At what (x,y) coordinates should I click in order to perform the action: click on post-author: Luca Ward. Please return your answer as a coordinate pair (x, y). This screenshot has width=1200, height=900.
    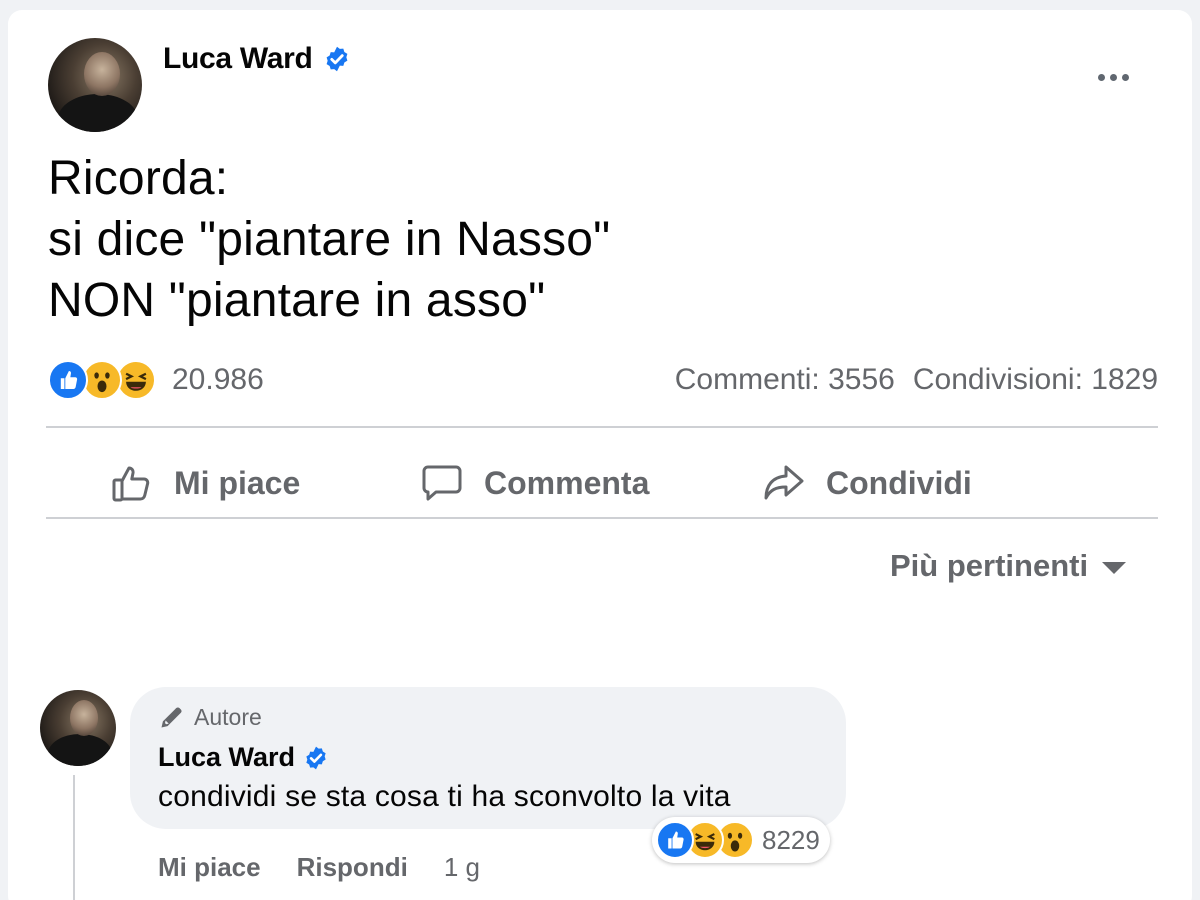
    Looking at the image, I should click on (257, 59).